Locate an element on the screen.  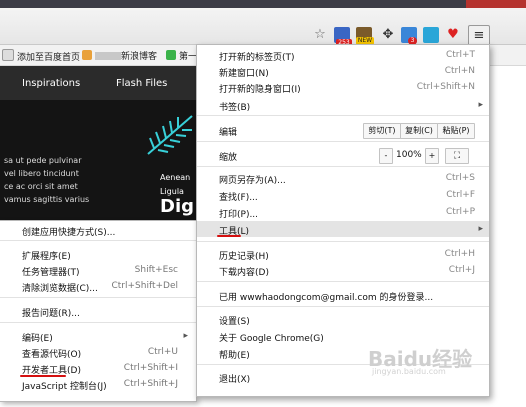
blurred-text is located at coordinates (108, 56).